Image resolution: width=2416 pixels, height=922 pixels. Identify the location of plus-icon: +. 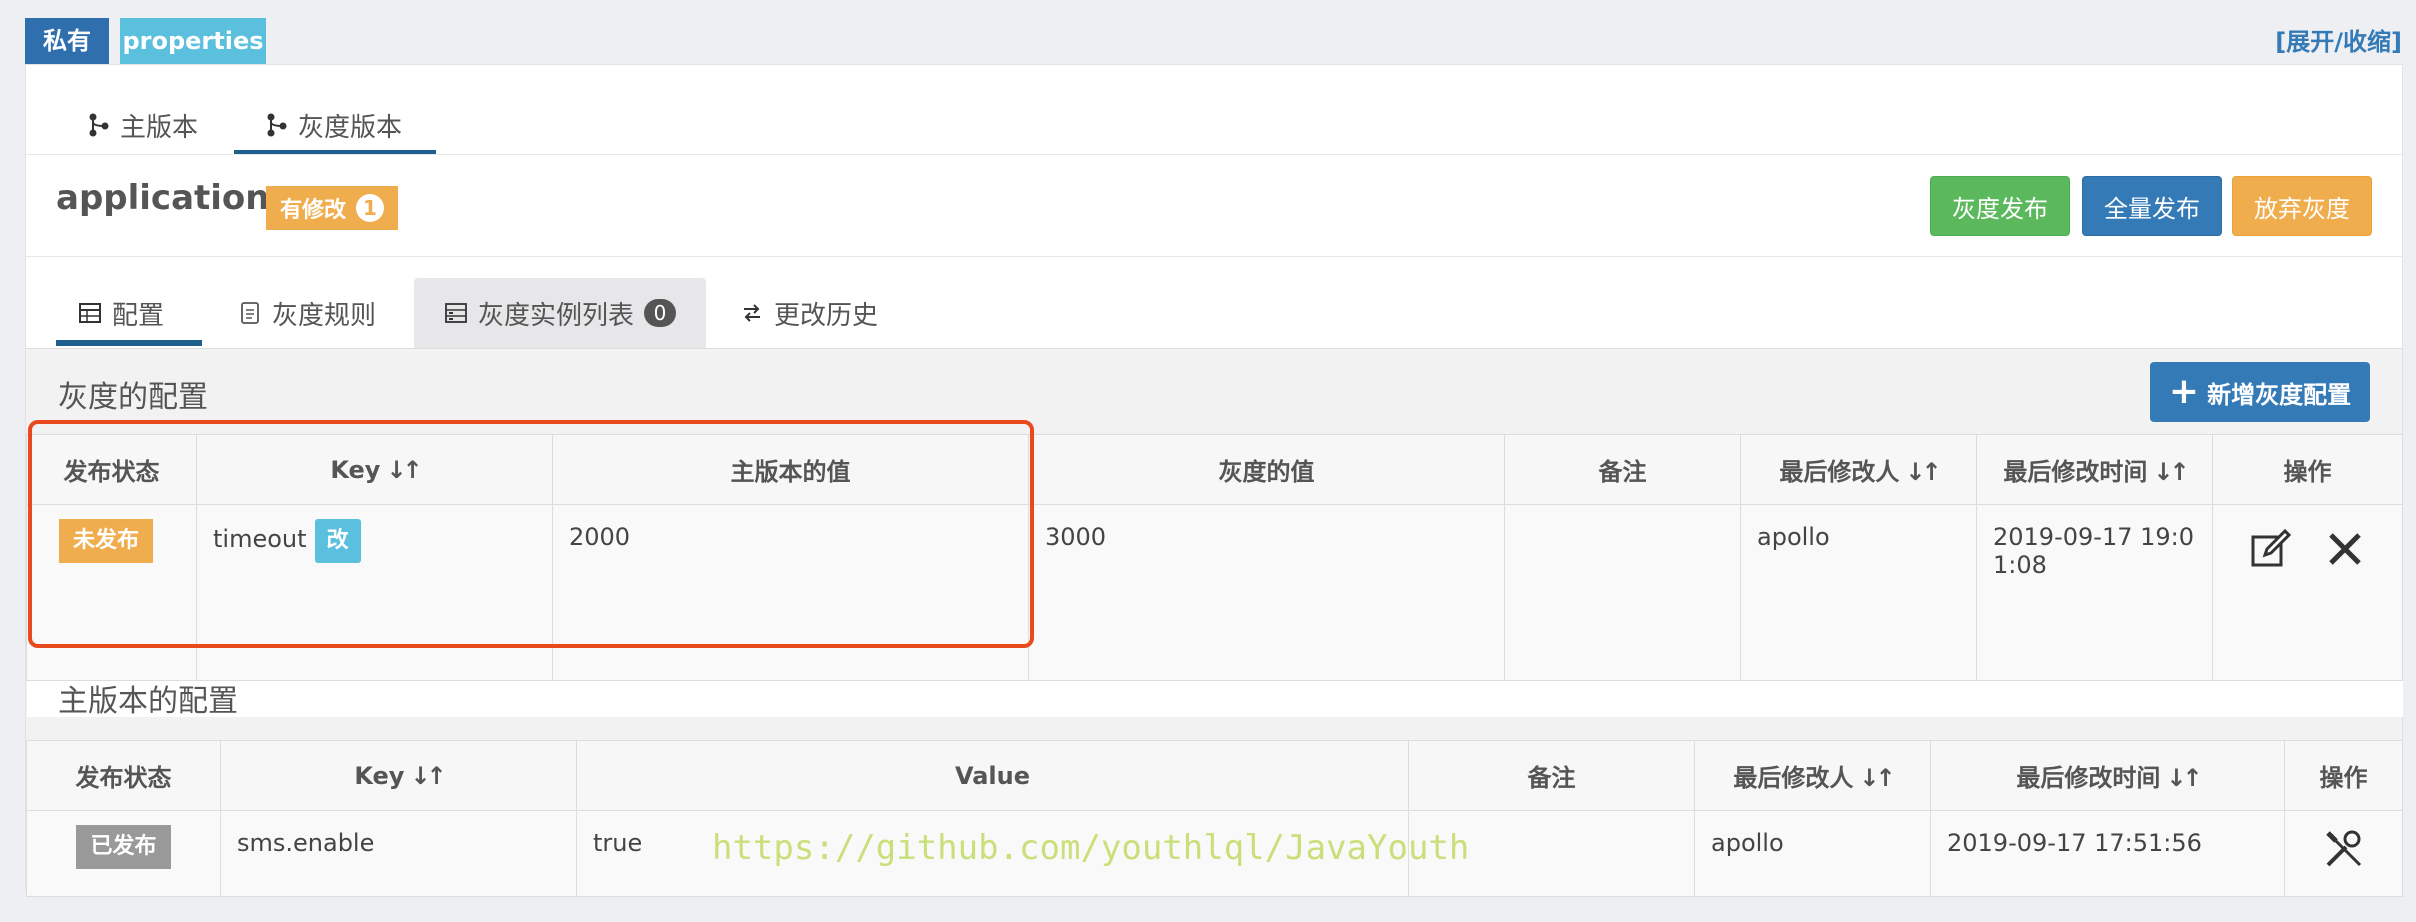
(2184, 391).